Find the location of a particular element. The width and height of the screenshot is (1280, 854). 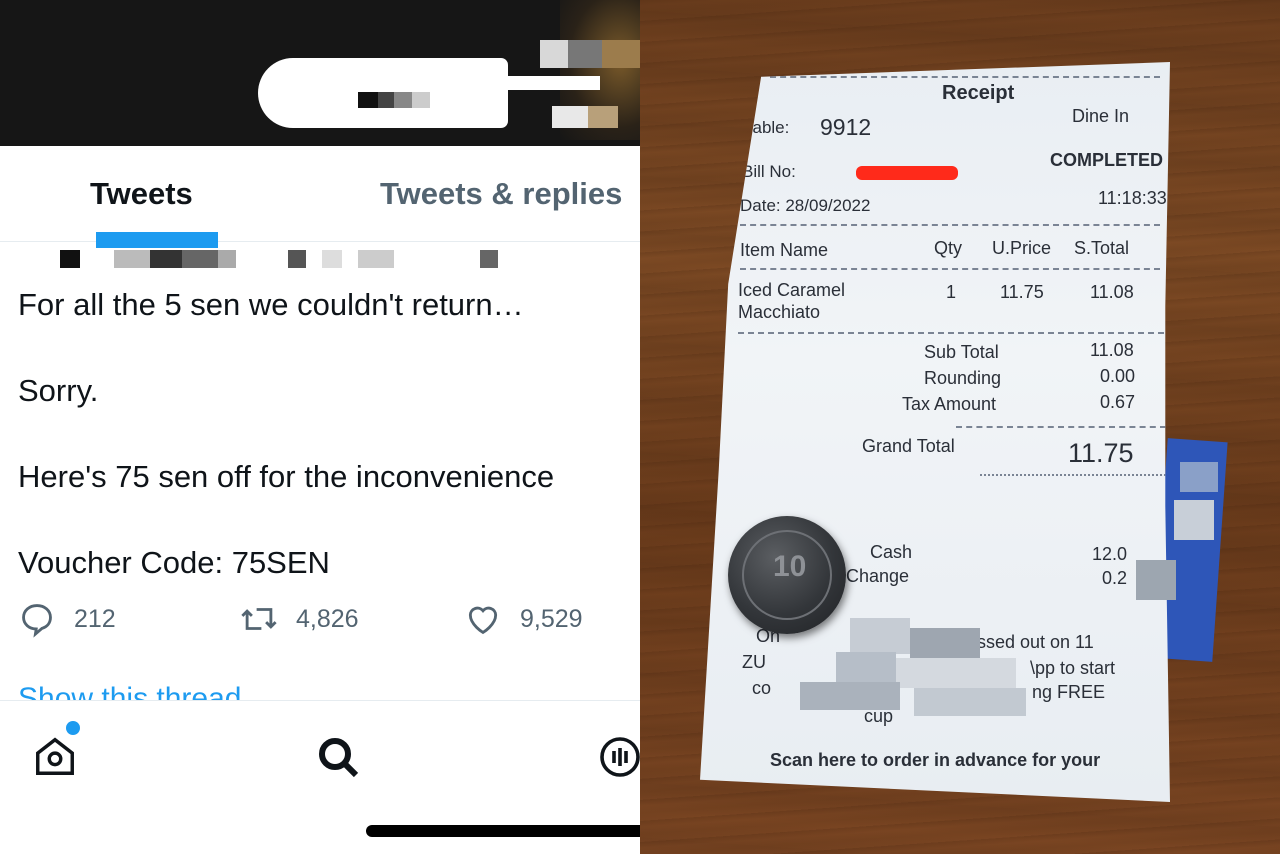

column-item-name: Item Name is located at coordinates (784, 250).